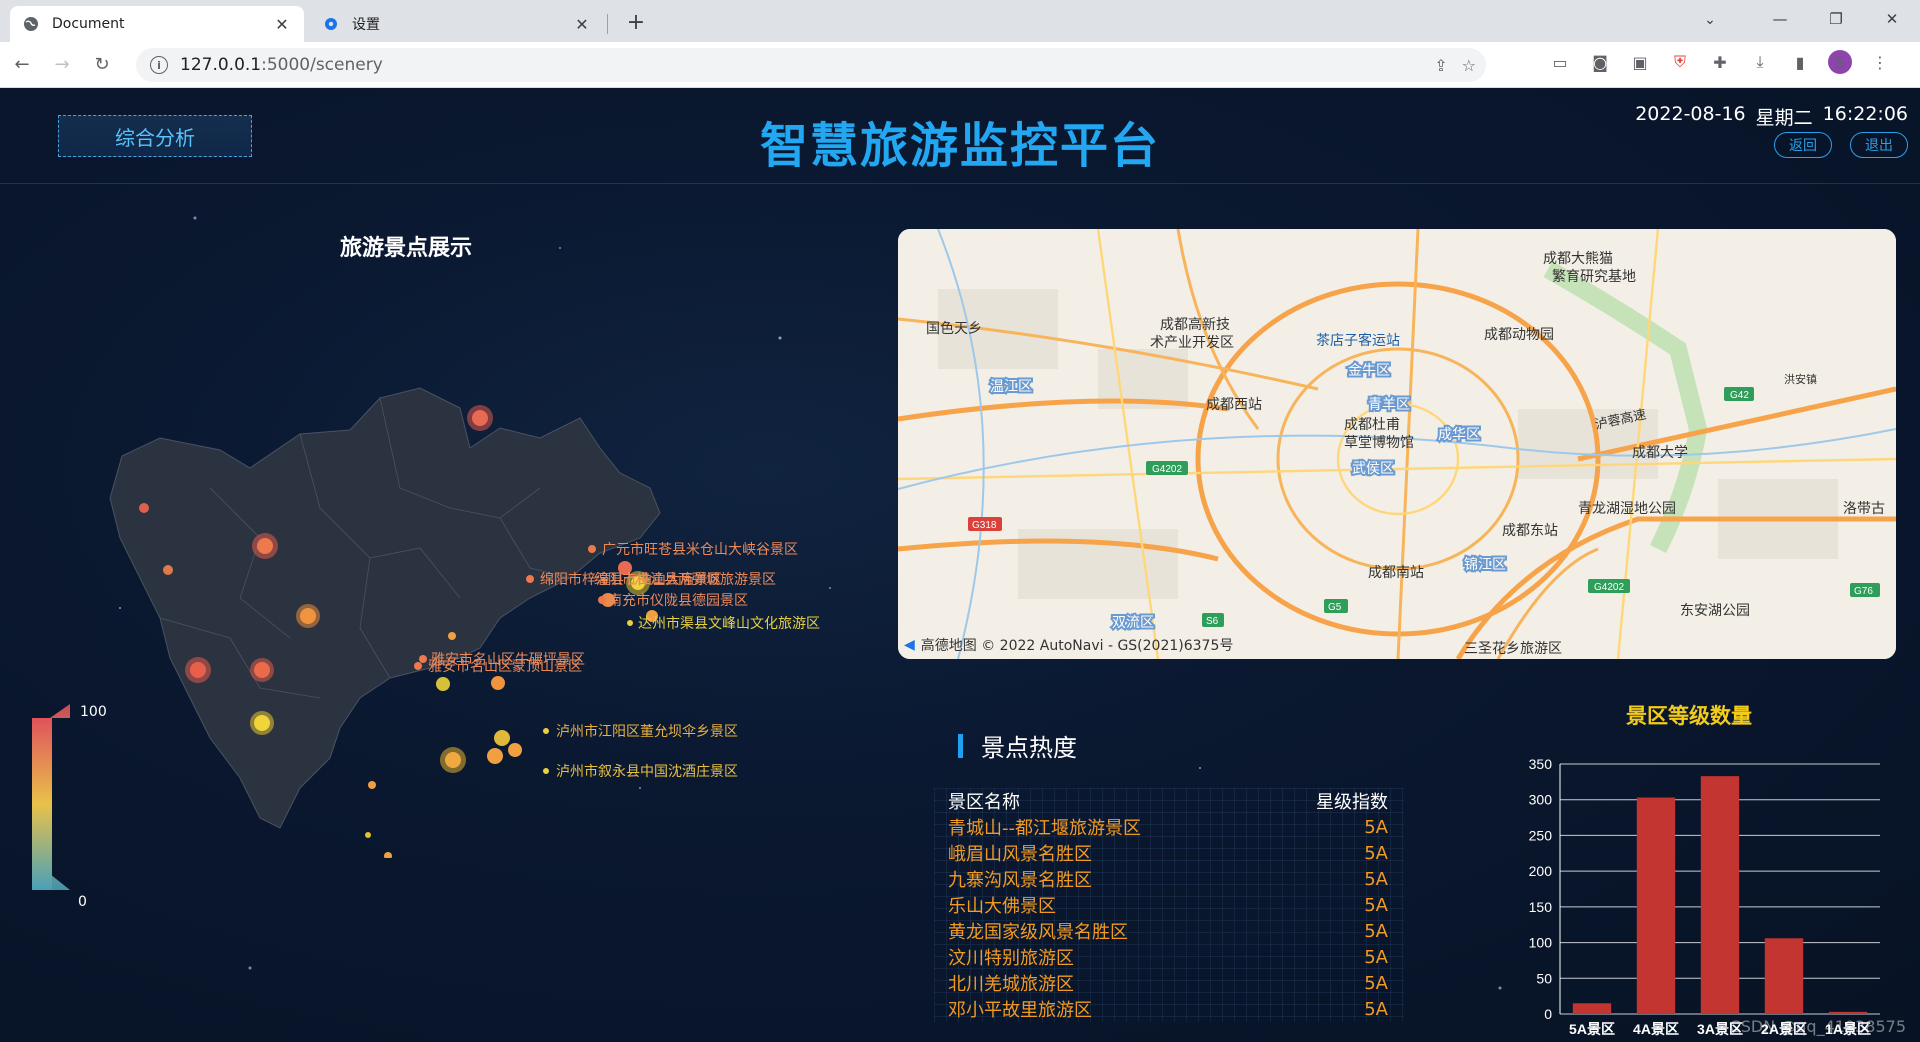 The width and height of the screenshot is (1920, 1042). Describe the element at coordinates (1690, 114) in the screenshot. I see `date-text: 2022-08-16` at that location.